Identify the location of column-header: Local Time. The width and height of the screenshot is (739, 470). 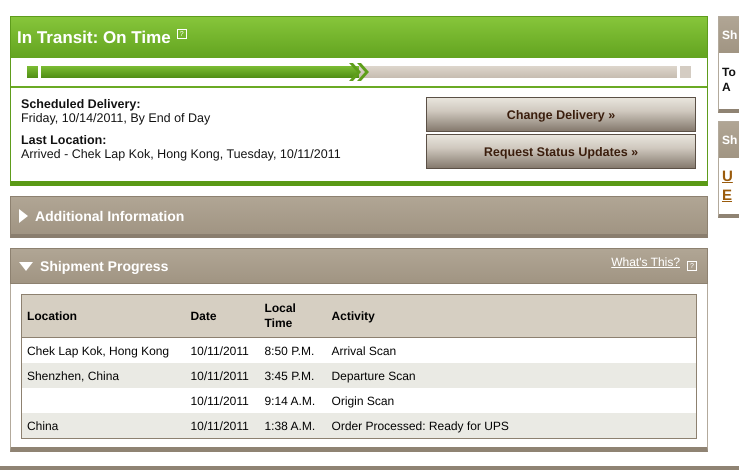
(293, 316).